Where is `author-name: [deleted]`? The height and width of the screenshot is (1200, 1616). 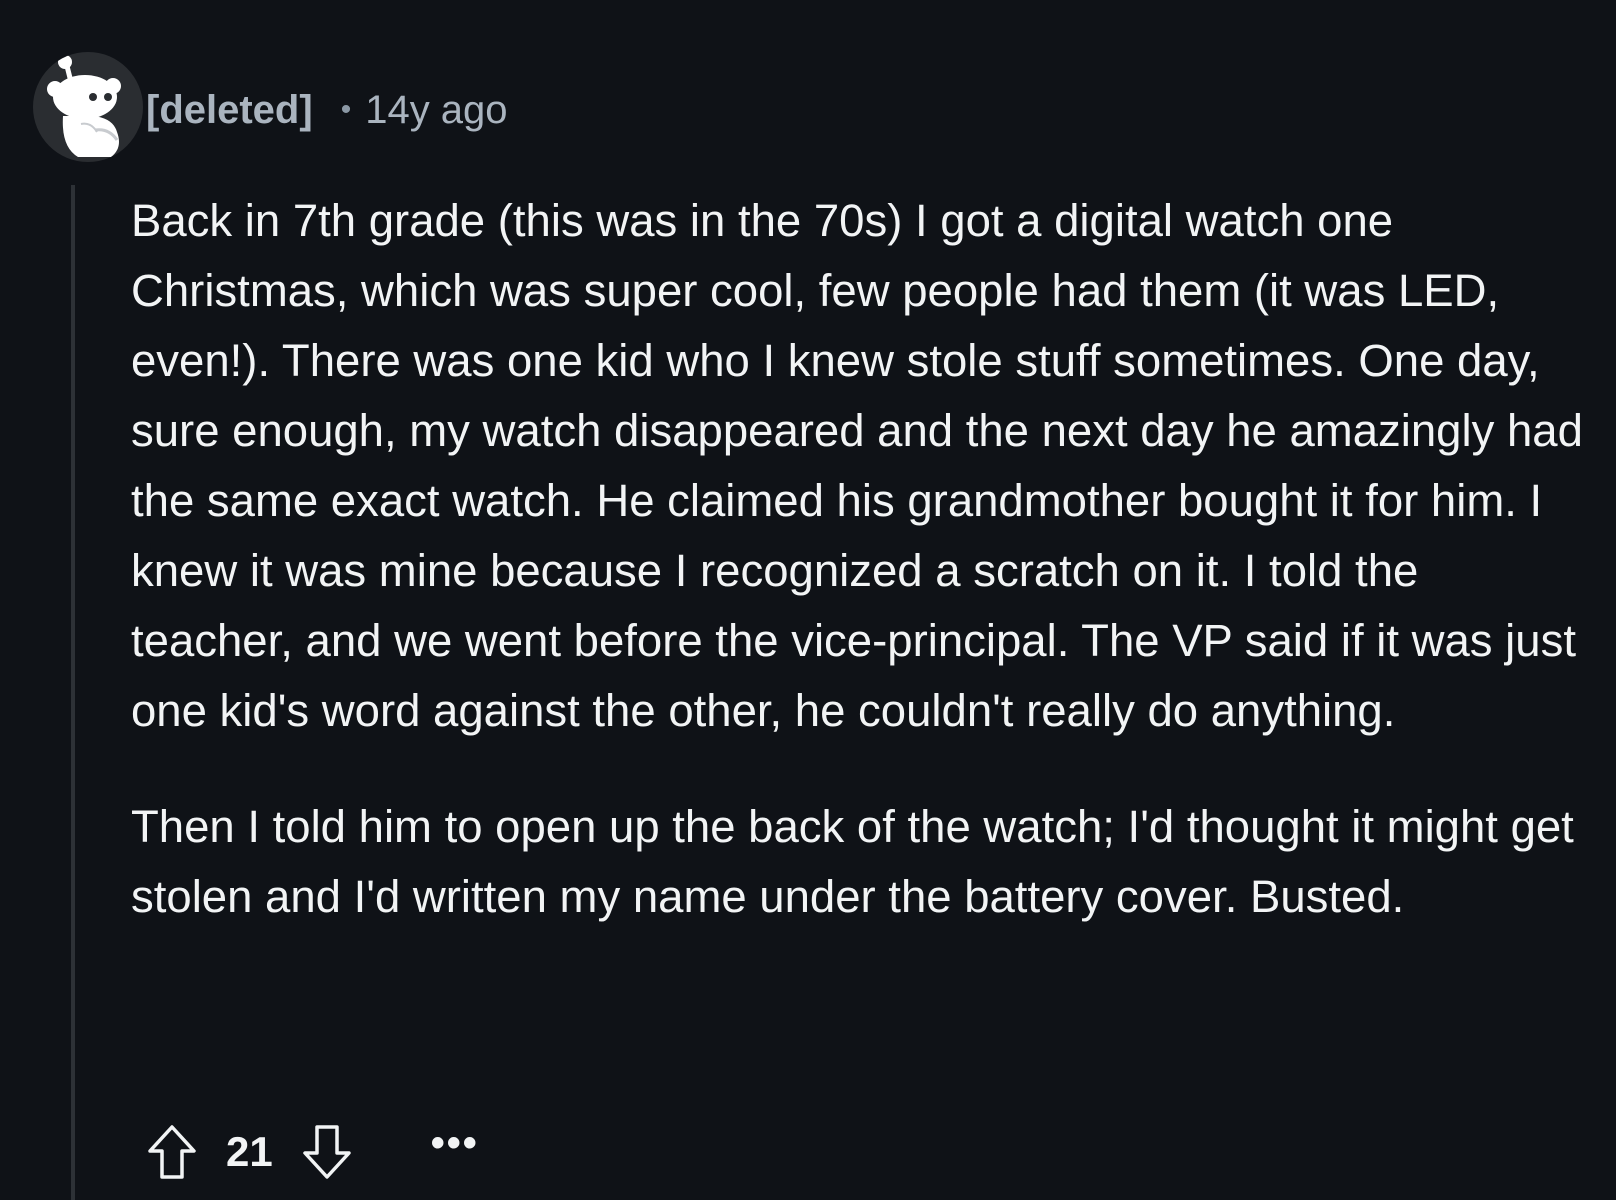
author-name: [deleted] is located at coordinates (229, 110).